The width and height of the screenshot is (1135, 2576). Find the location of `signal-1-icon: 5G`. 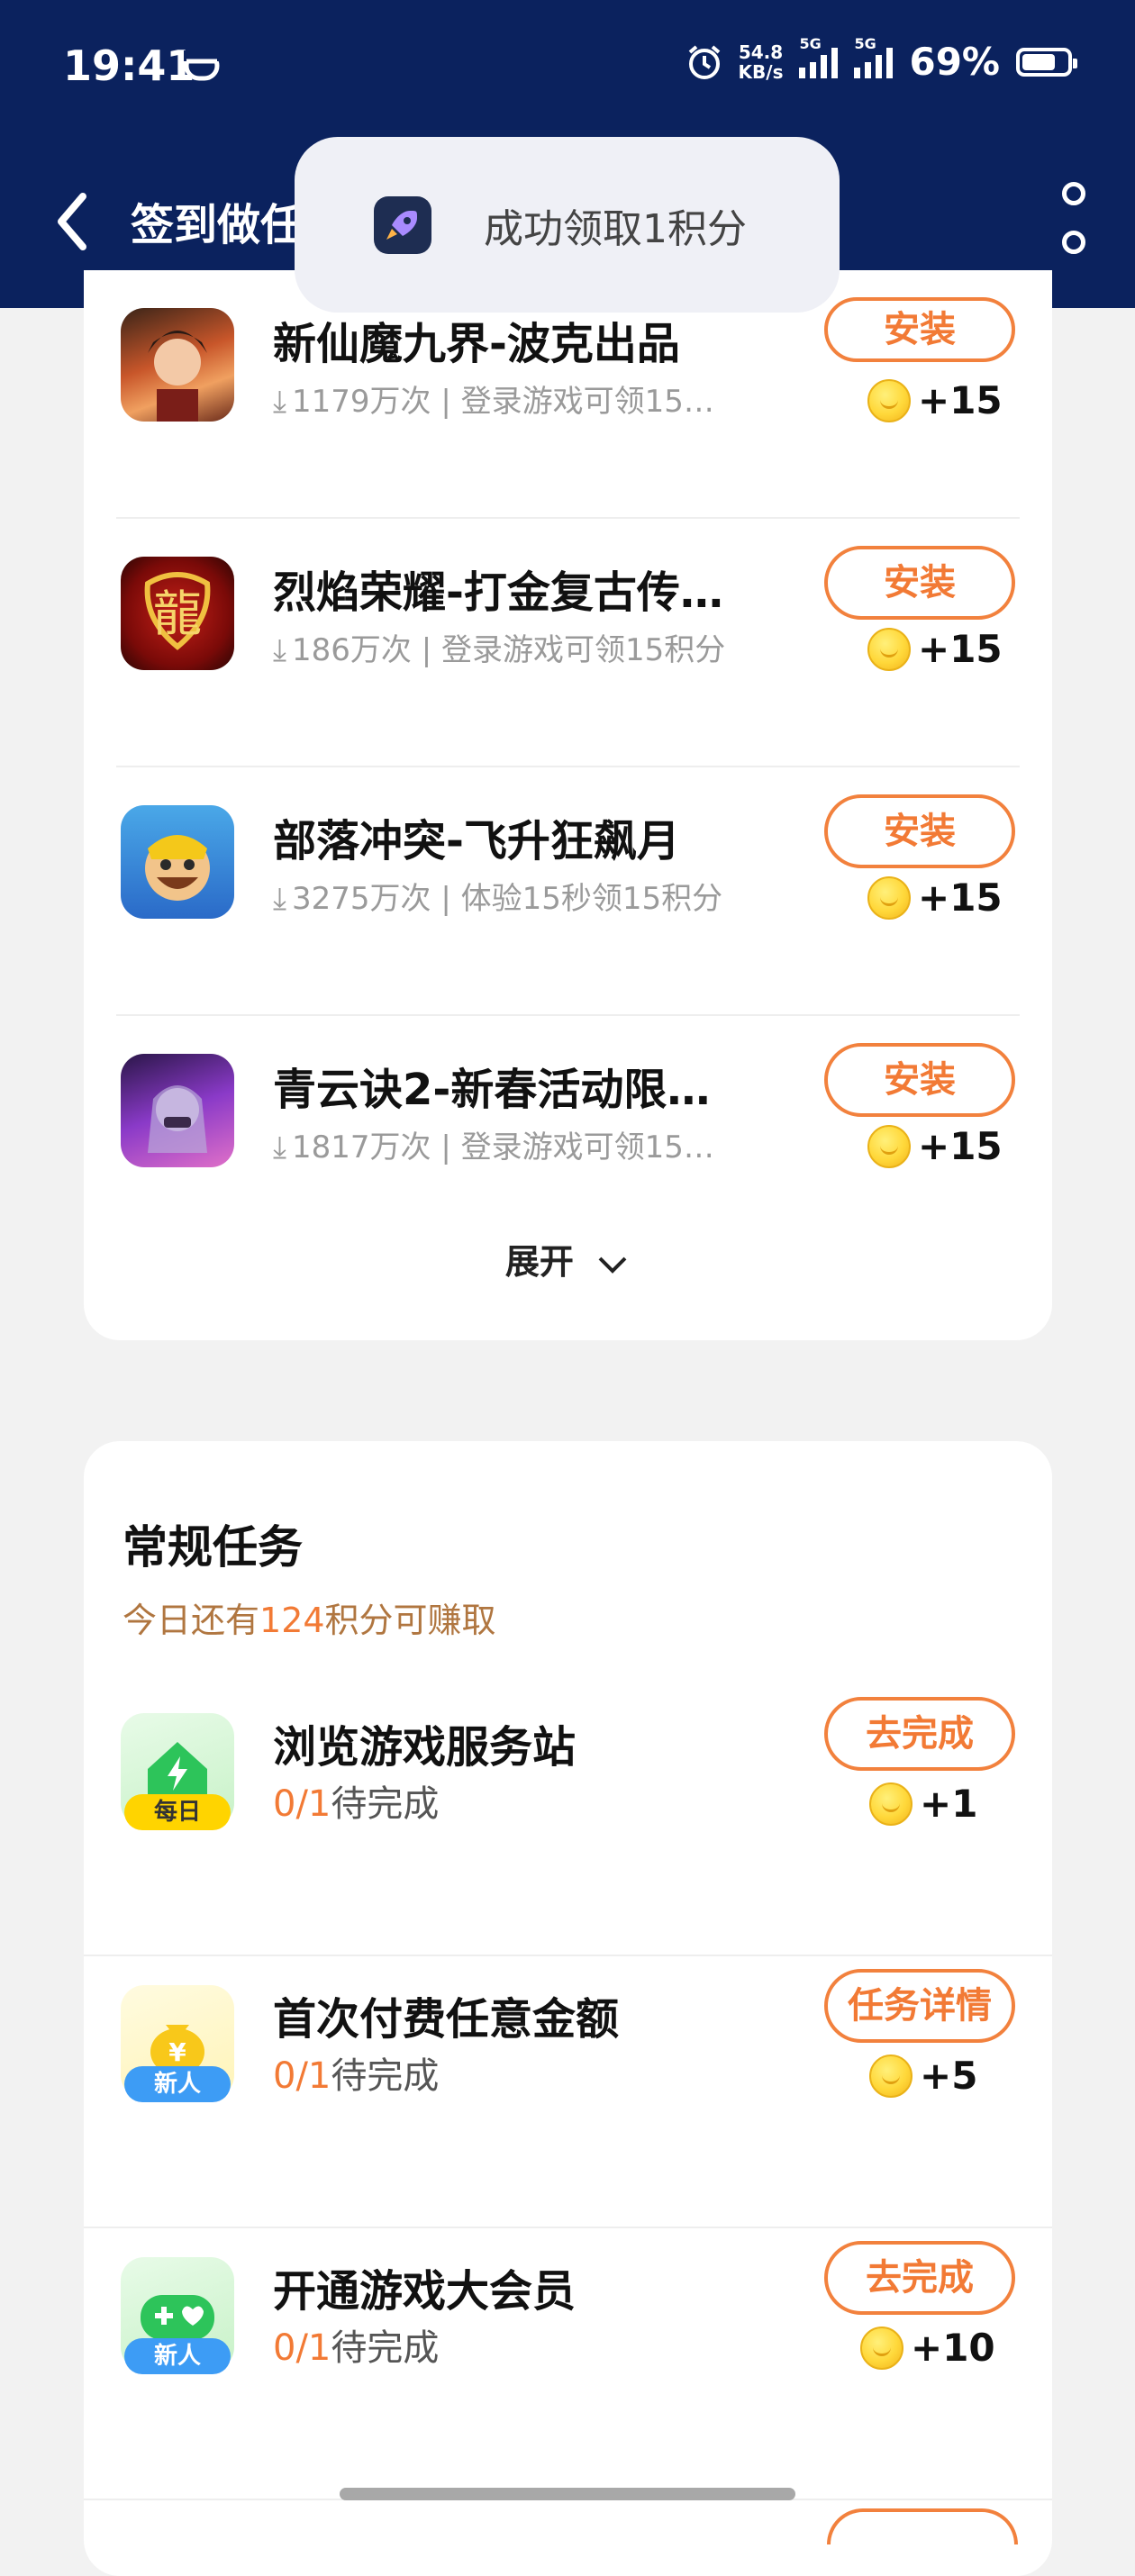

signal-1-icon: 5G is located at coordinates (819, 56).